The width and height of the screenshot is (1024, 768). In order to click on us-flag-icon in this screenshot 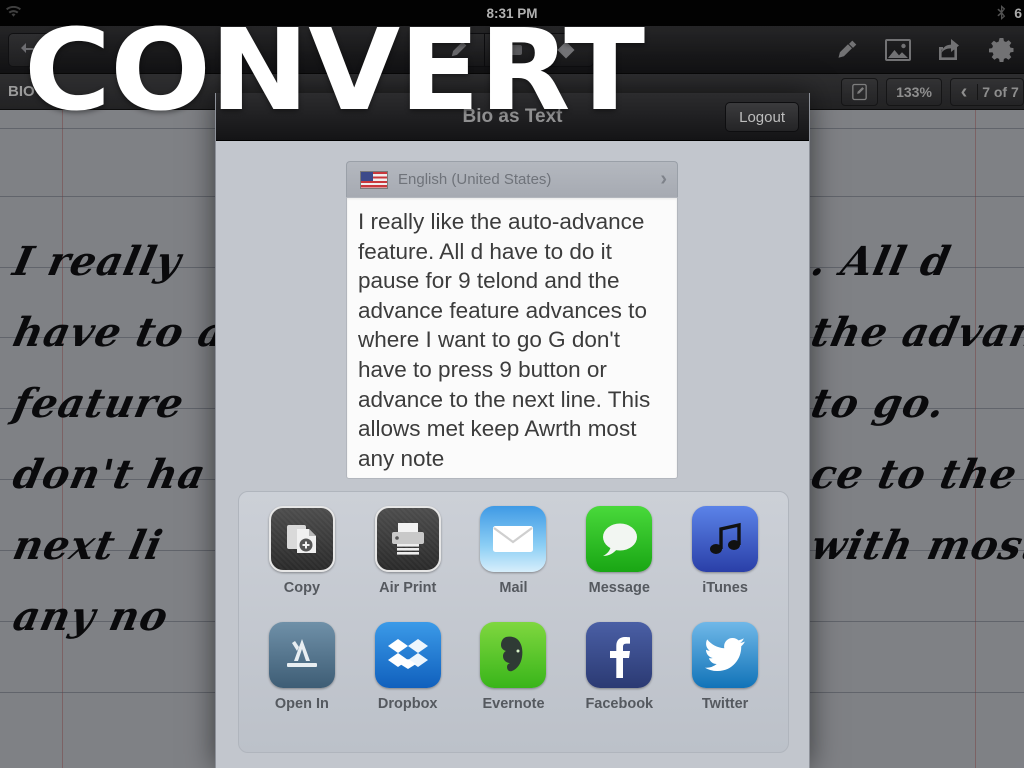, I will do `click(374, 179)`.